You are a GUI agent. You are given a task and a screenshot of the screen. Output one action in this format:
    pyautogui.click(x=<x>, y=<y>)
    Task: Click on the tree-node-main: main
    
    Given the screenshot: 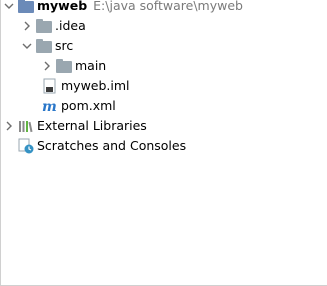 What is the action you would take?
    pyautogui.click(x=73, y=66)
    